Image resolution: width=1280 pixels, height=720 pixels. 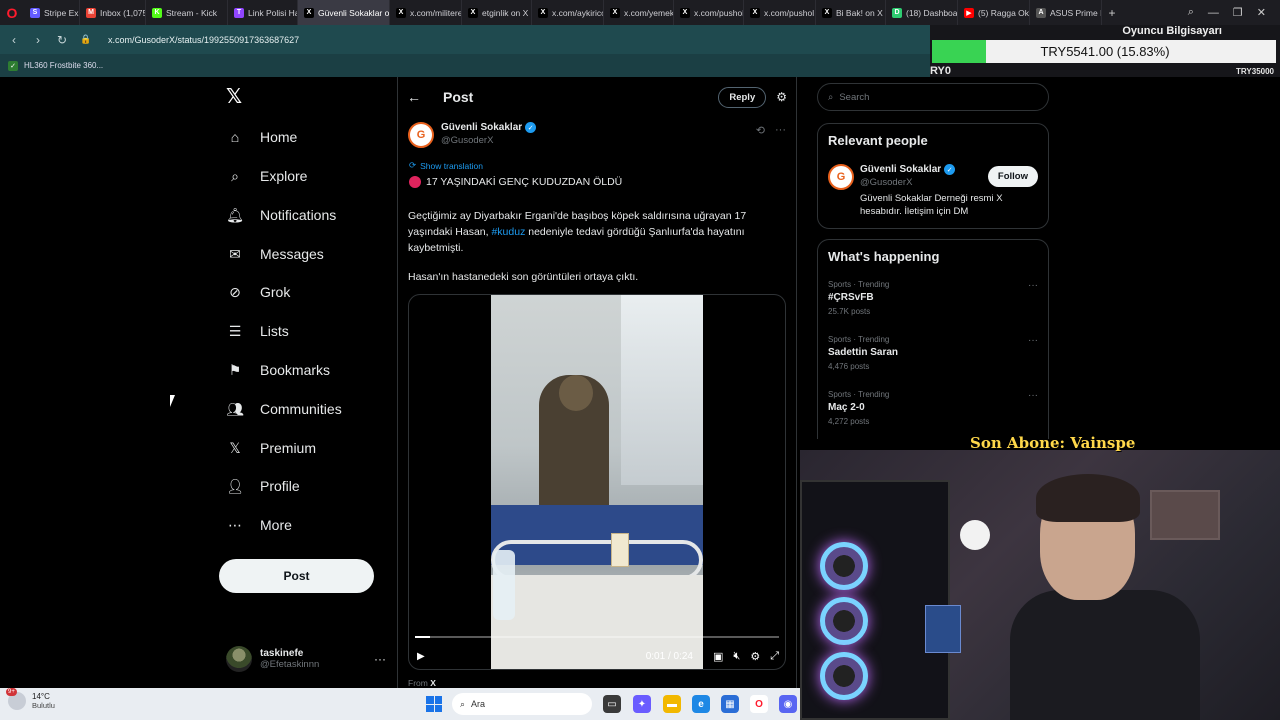 I want to click on settings-icon: ⚙, so click(x=755, y=656).